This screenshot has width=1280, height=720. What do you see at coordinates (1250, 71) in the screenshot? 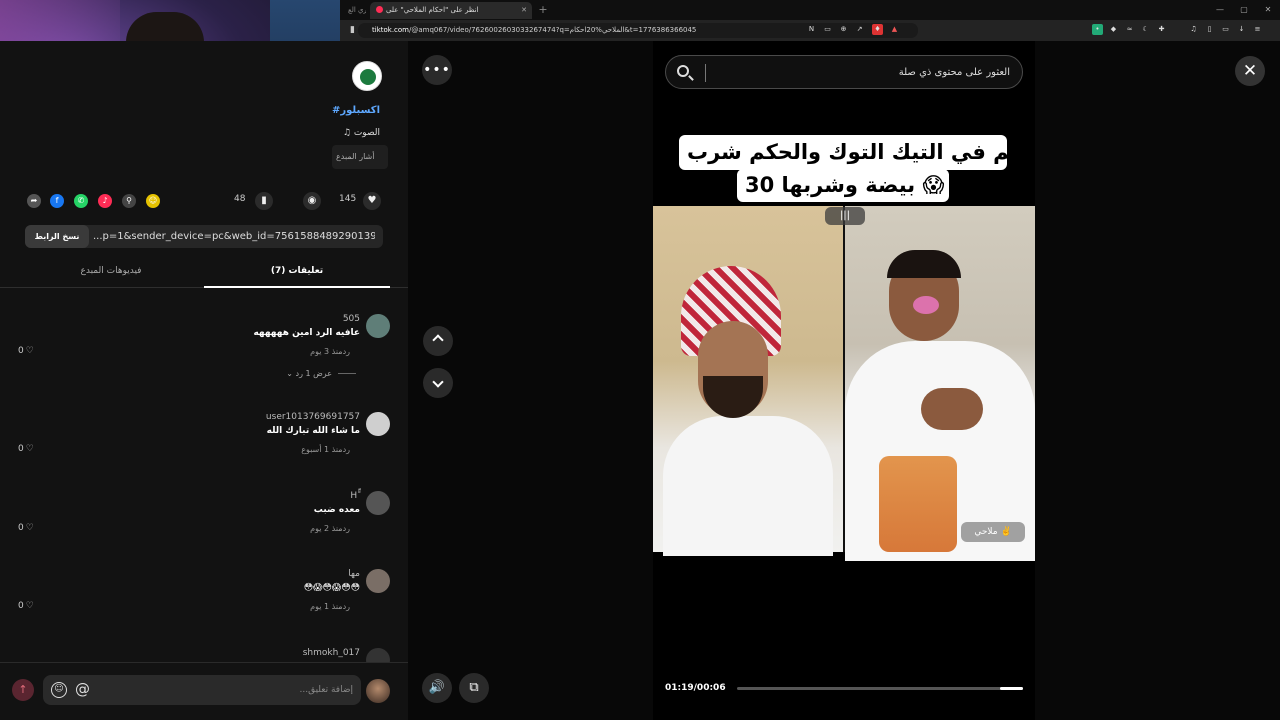
I see `close-icon: ✕` at bounding box center [1250, 71].